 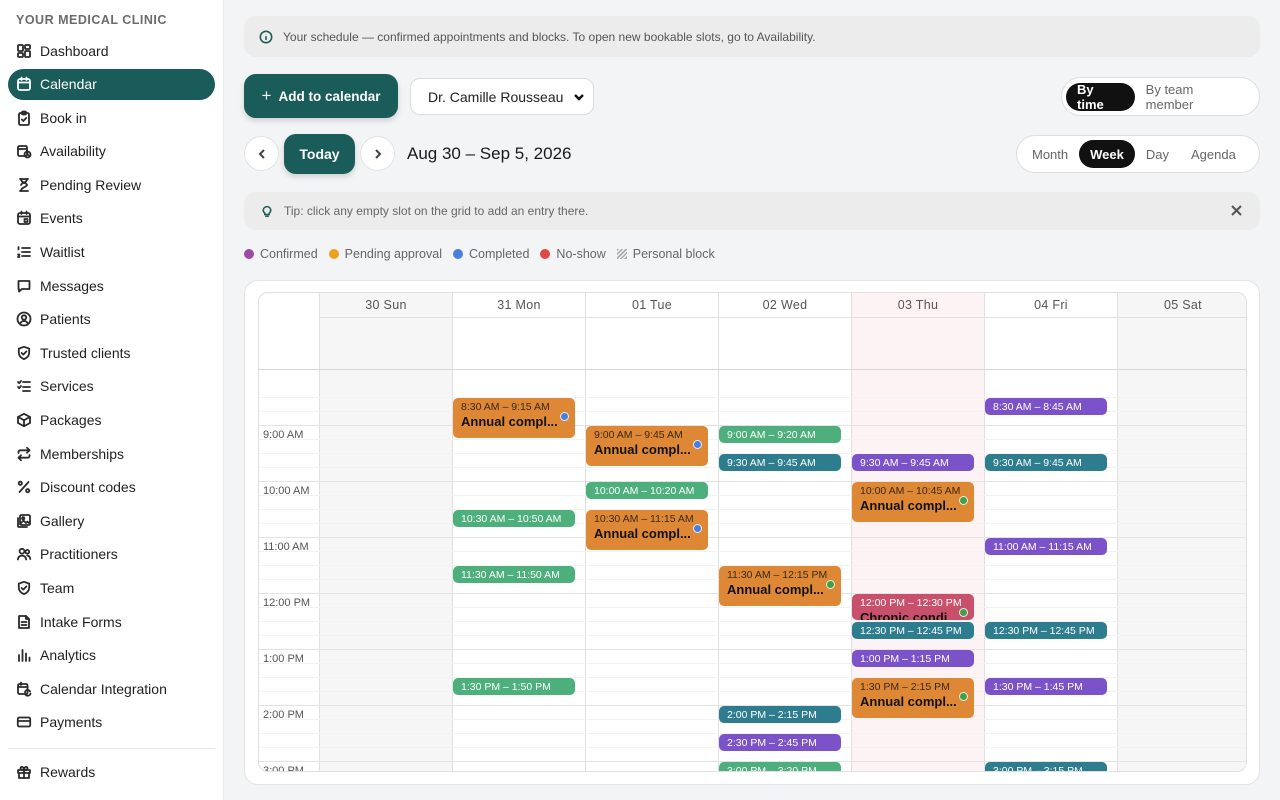 What do you see at coordinates (581, 254) in the screenshot?
I see `legend-label: No-show` at bounding box center [581, 254].